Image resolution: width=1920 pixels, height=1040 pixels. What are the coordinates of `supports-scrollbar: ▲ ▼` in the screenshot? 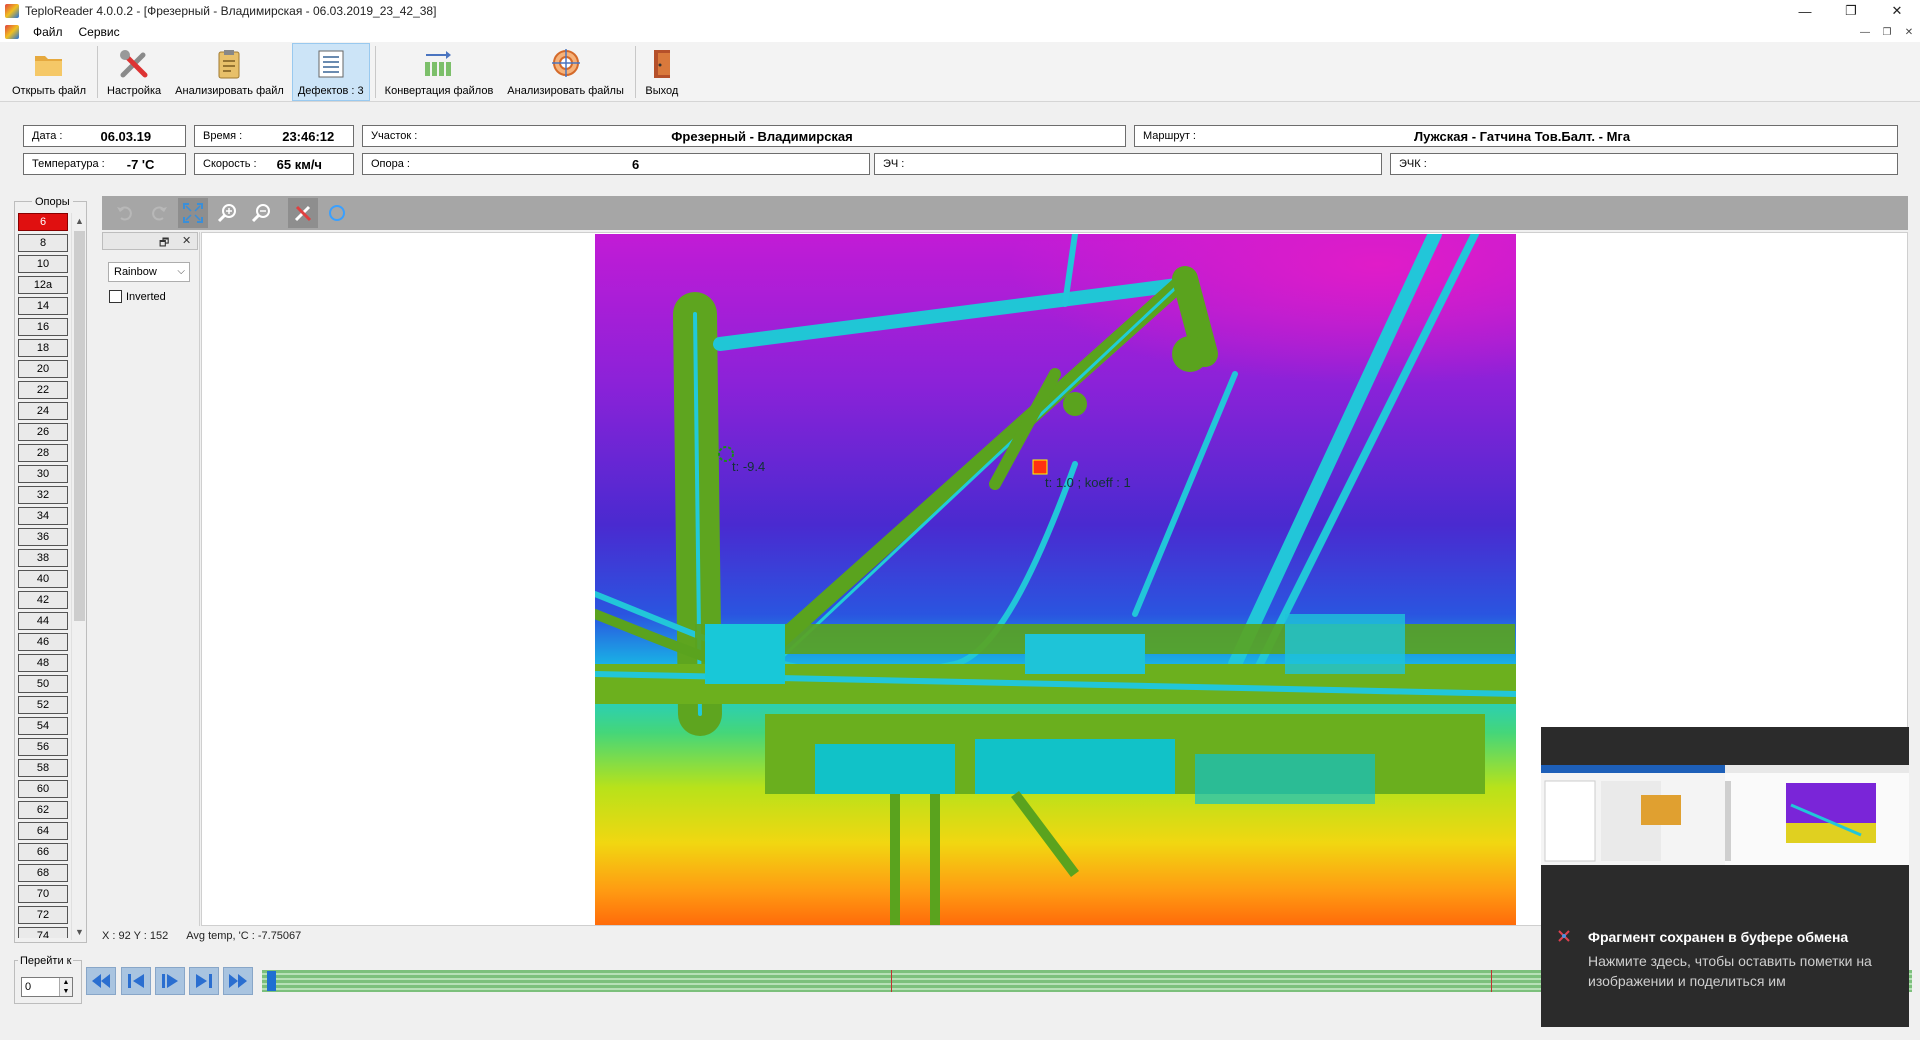 It's located at (78, 576).